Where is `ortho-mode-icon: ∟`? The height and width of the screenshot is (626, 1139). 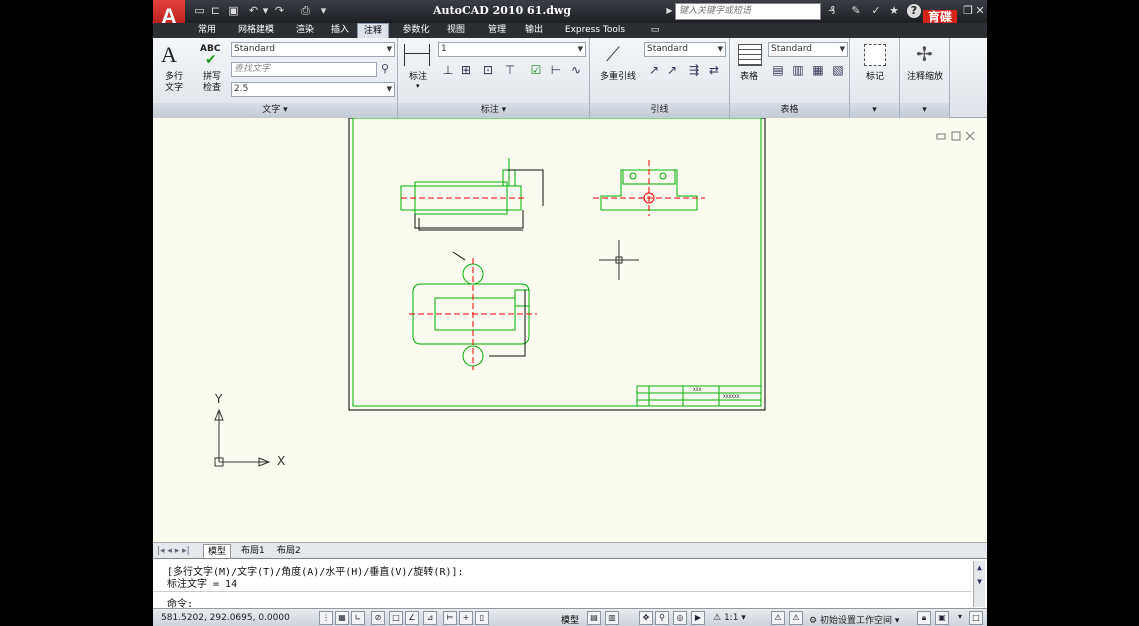 ortho-mode-icon: ∟ is located at coordinates (358, 618).